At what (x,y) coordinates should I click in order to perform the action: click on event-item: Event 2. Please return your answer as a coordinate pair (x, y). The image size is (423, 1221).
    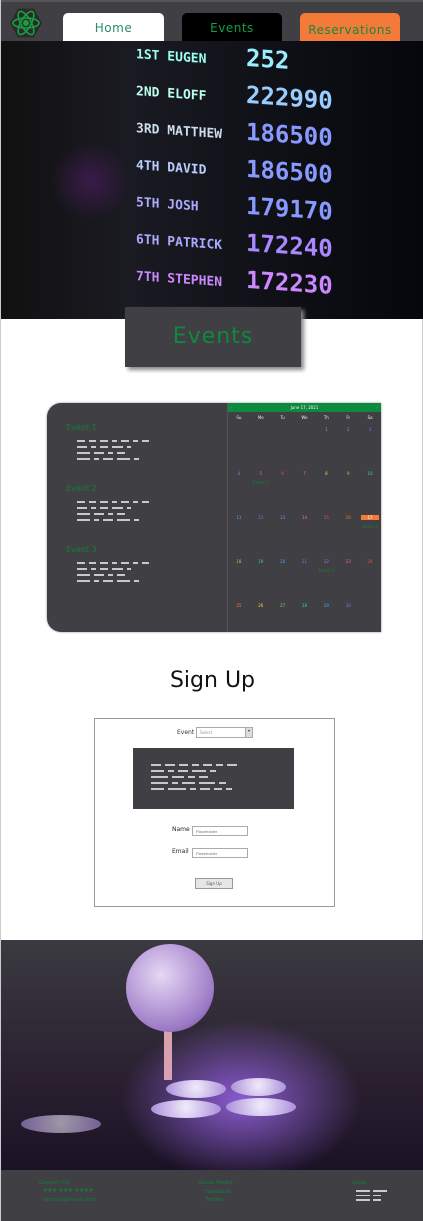
    Looking at the image, I should click on (108, 504).